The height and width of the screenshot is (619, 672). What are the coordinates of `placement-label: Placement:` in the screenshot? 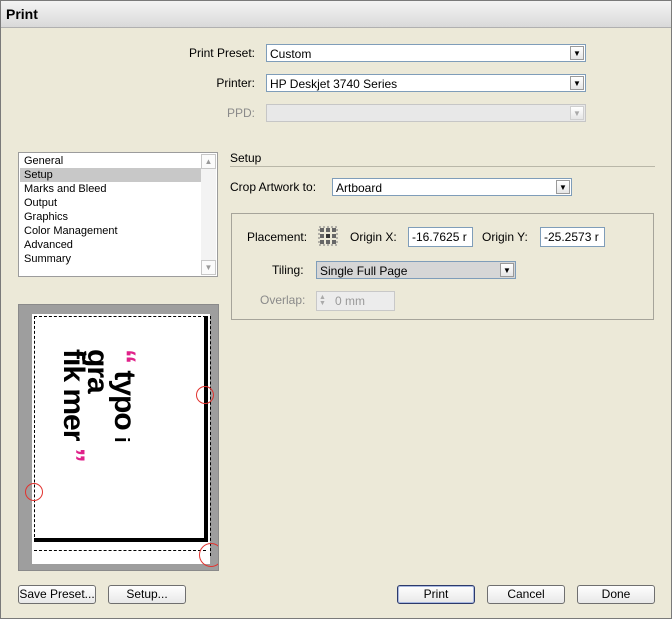 It's located at (277, 237).